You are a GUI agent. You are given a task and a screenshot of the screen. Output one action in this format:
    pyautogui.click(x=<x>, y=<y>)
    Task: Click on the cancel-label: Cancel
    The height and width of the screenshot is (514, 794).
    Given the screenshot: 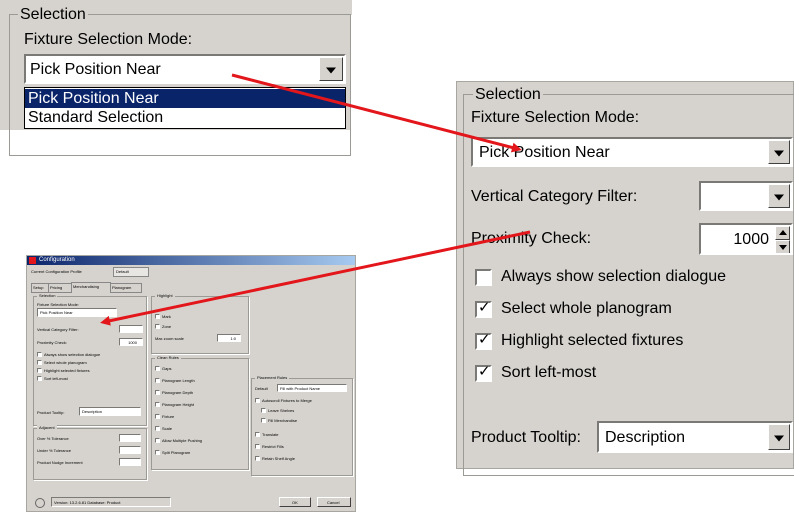 What is the action you would take?
    pyautogui.click(x=333, y=502)
    